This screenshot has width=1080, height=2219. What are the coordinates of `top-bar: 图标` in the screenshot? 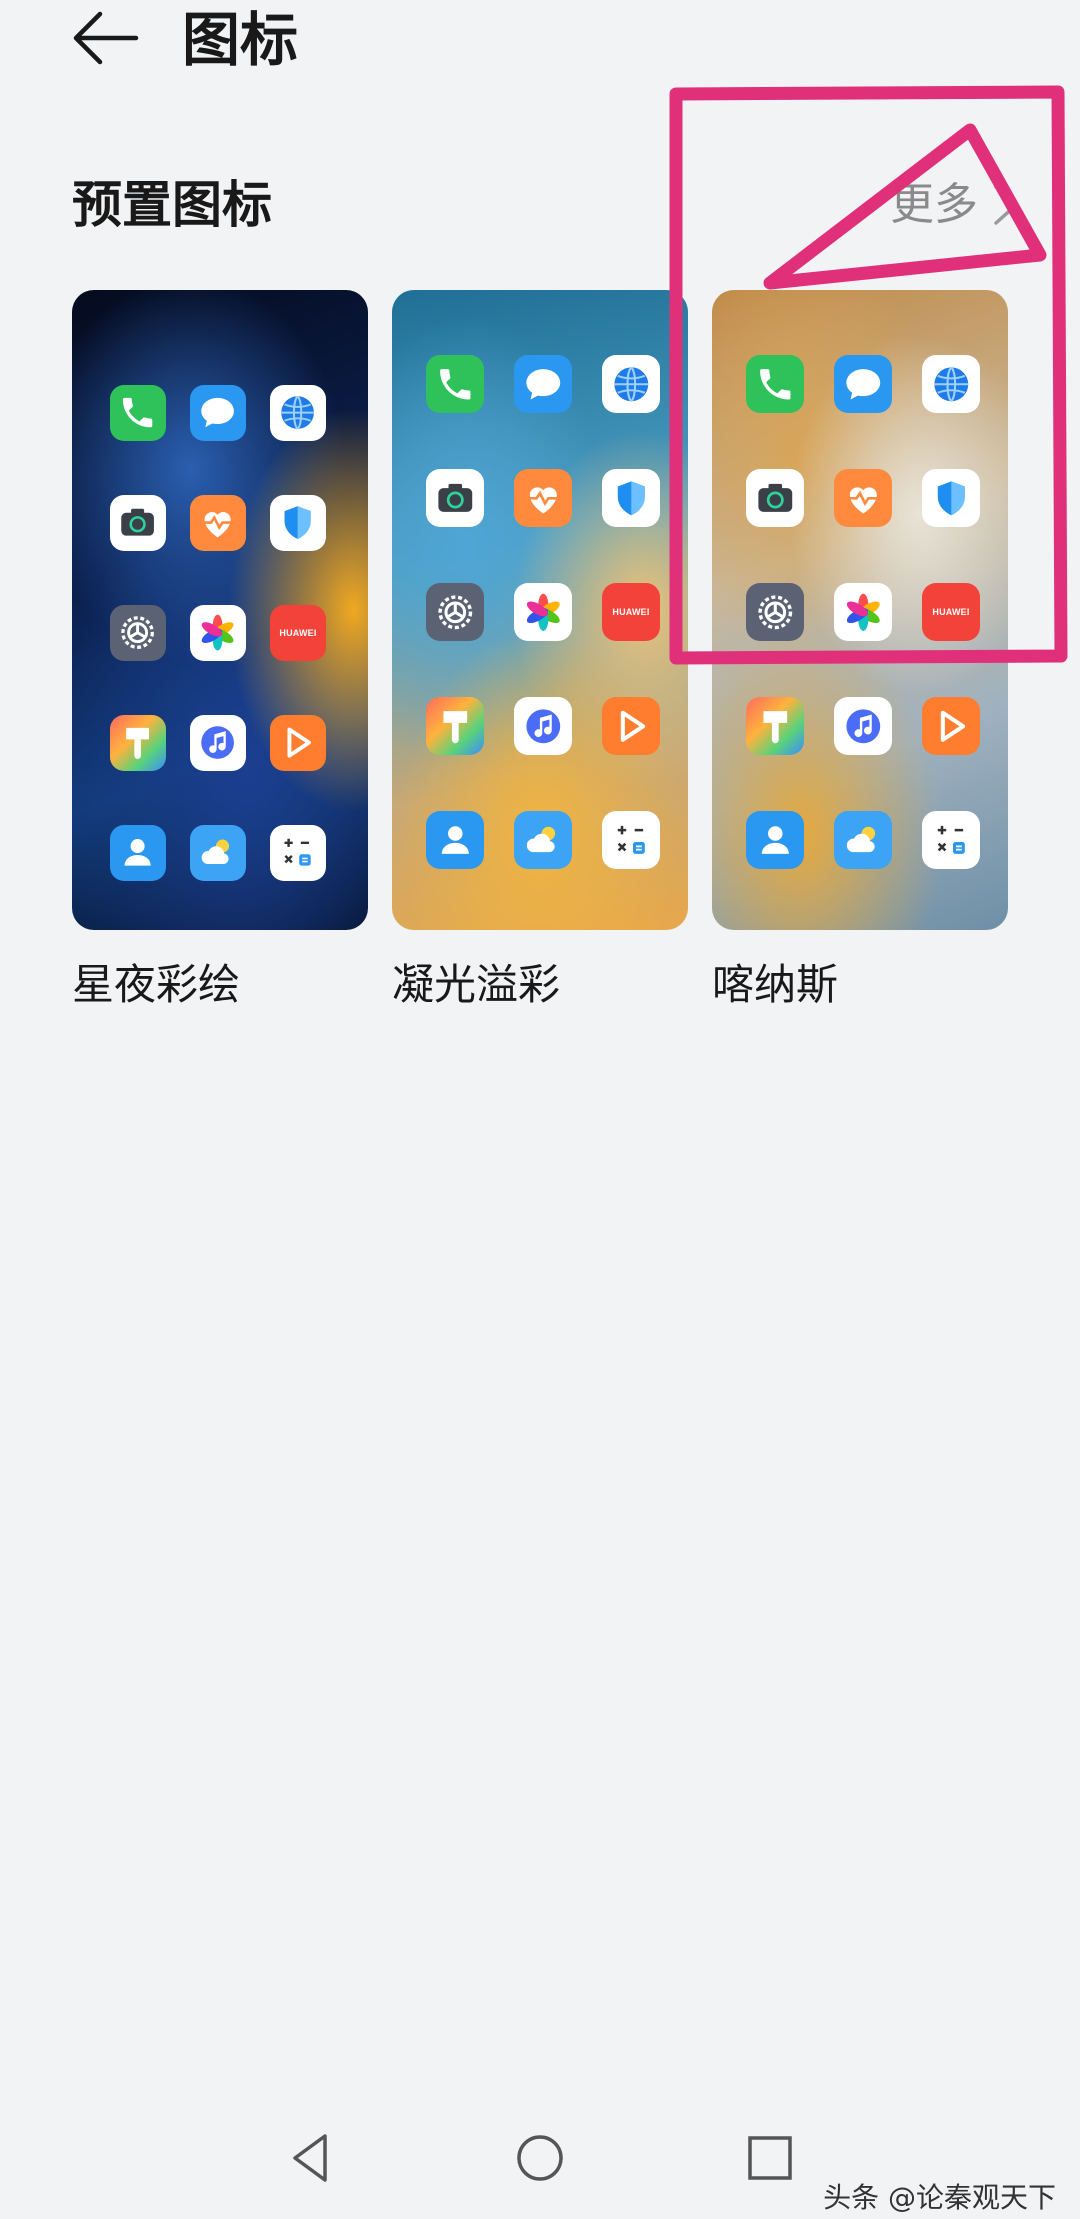 It's located at (540, 45).